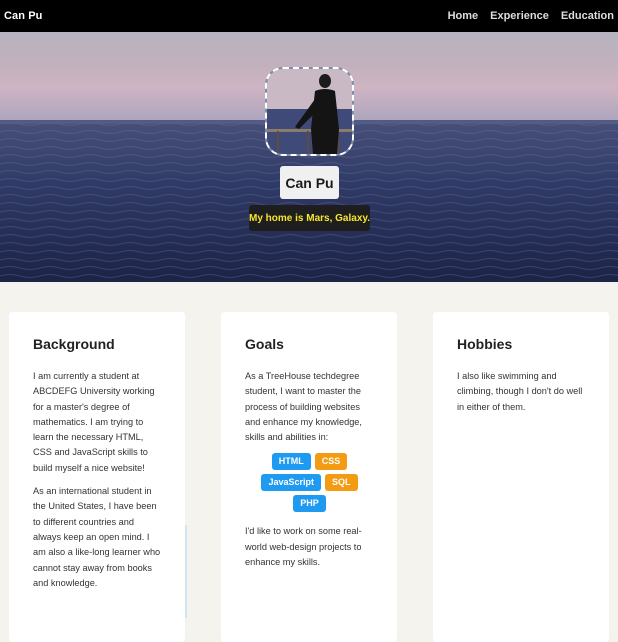 The width and height of the screenshot is (618, 642). I want to click on tag-html: HTML, so click(291, 462).